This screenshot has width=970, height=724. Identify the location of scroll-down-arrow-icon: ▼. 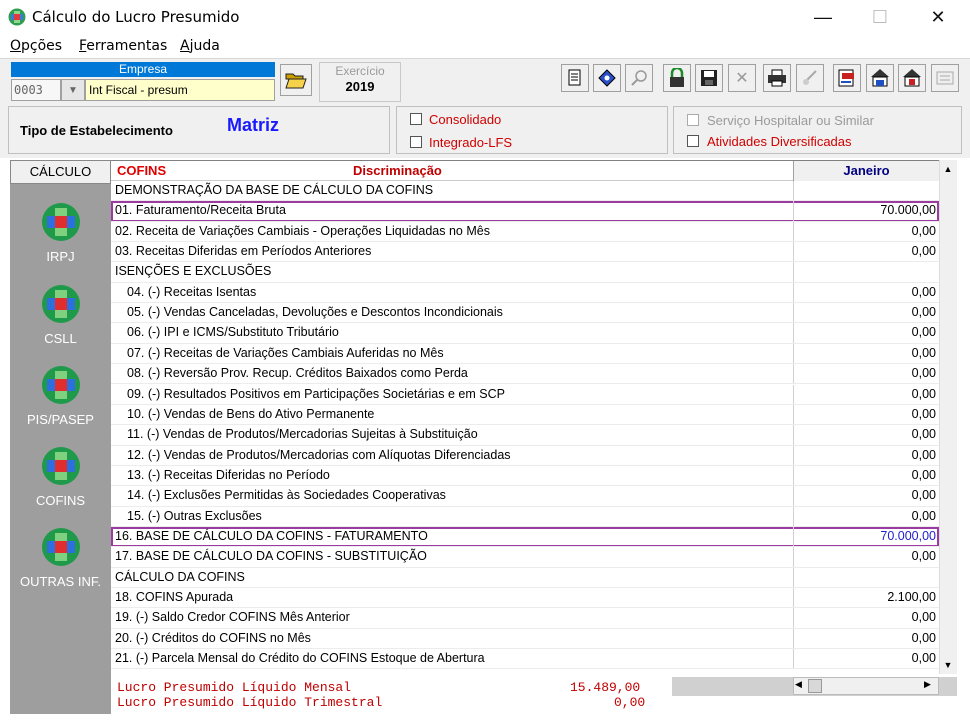
(948, 665).